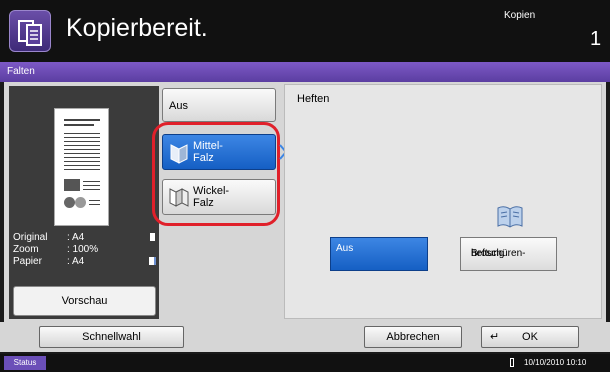 The width and height of the screenshot is (610, 372). I want to click on media-icon, so click(512, 362).